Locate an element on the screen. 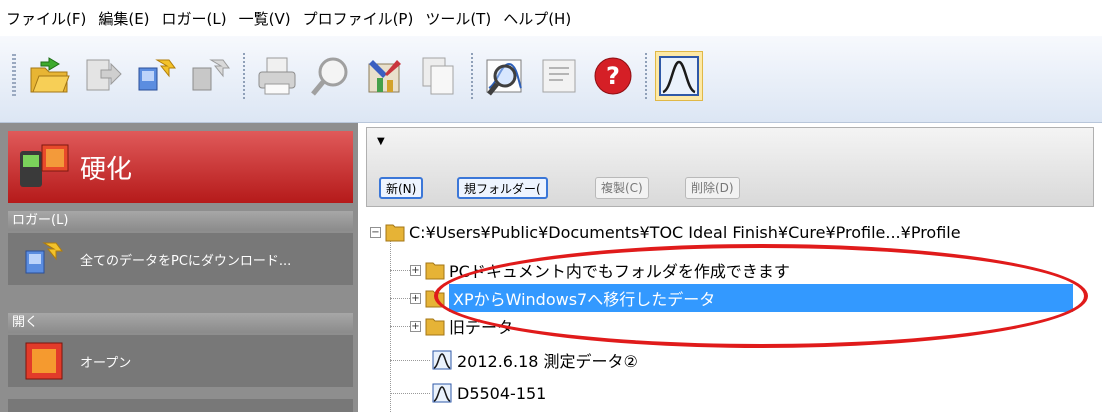 The width and height of the screenshot is (1102, 412). tree-folder-old-data: + 旧データ is located at coordinates (461, 326).